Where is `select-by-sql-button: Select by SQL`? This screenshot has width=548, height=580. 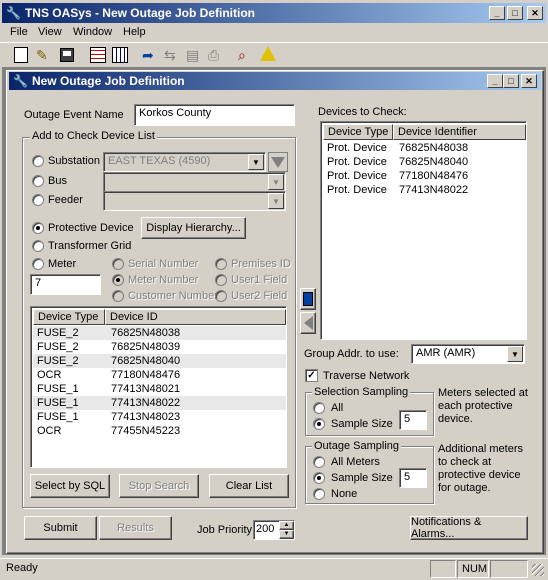
select-by-sql-button: Select by SQL is located at coordinates (70, 486).